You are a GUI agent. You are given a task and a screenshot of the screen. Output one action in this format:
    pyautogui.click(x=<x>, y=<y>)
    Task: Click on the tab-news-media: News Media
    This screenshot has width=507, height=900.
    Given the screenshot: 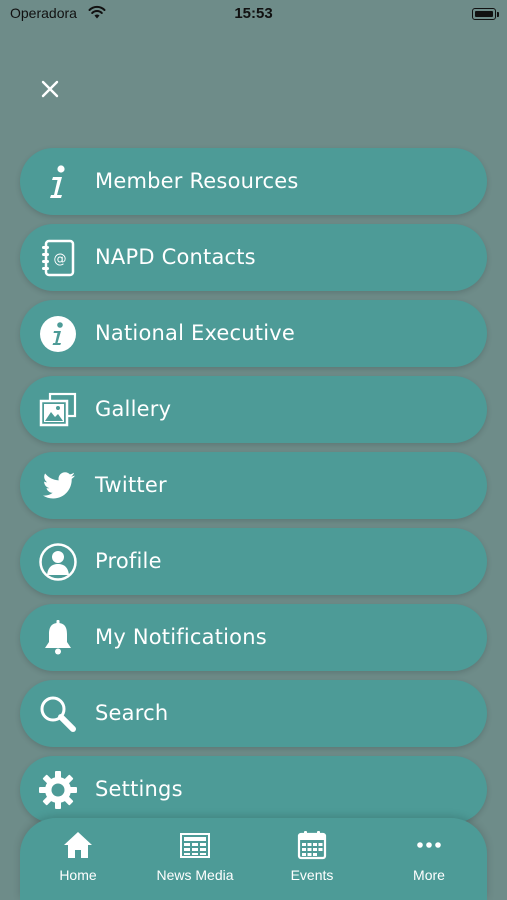 What is the action you would take?
    pyautogui.click(x=195, y=859)
    